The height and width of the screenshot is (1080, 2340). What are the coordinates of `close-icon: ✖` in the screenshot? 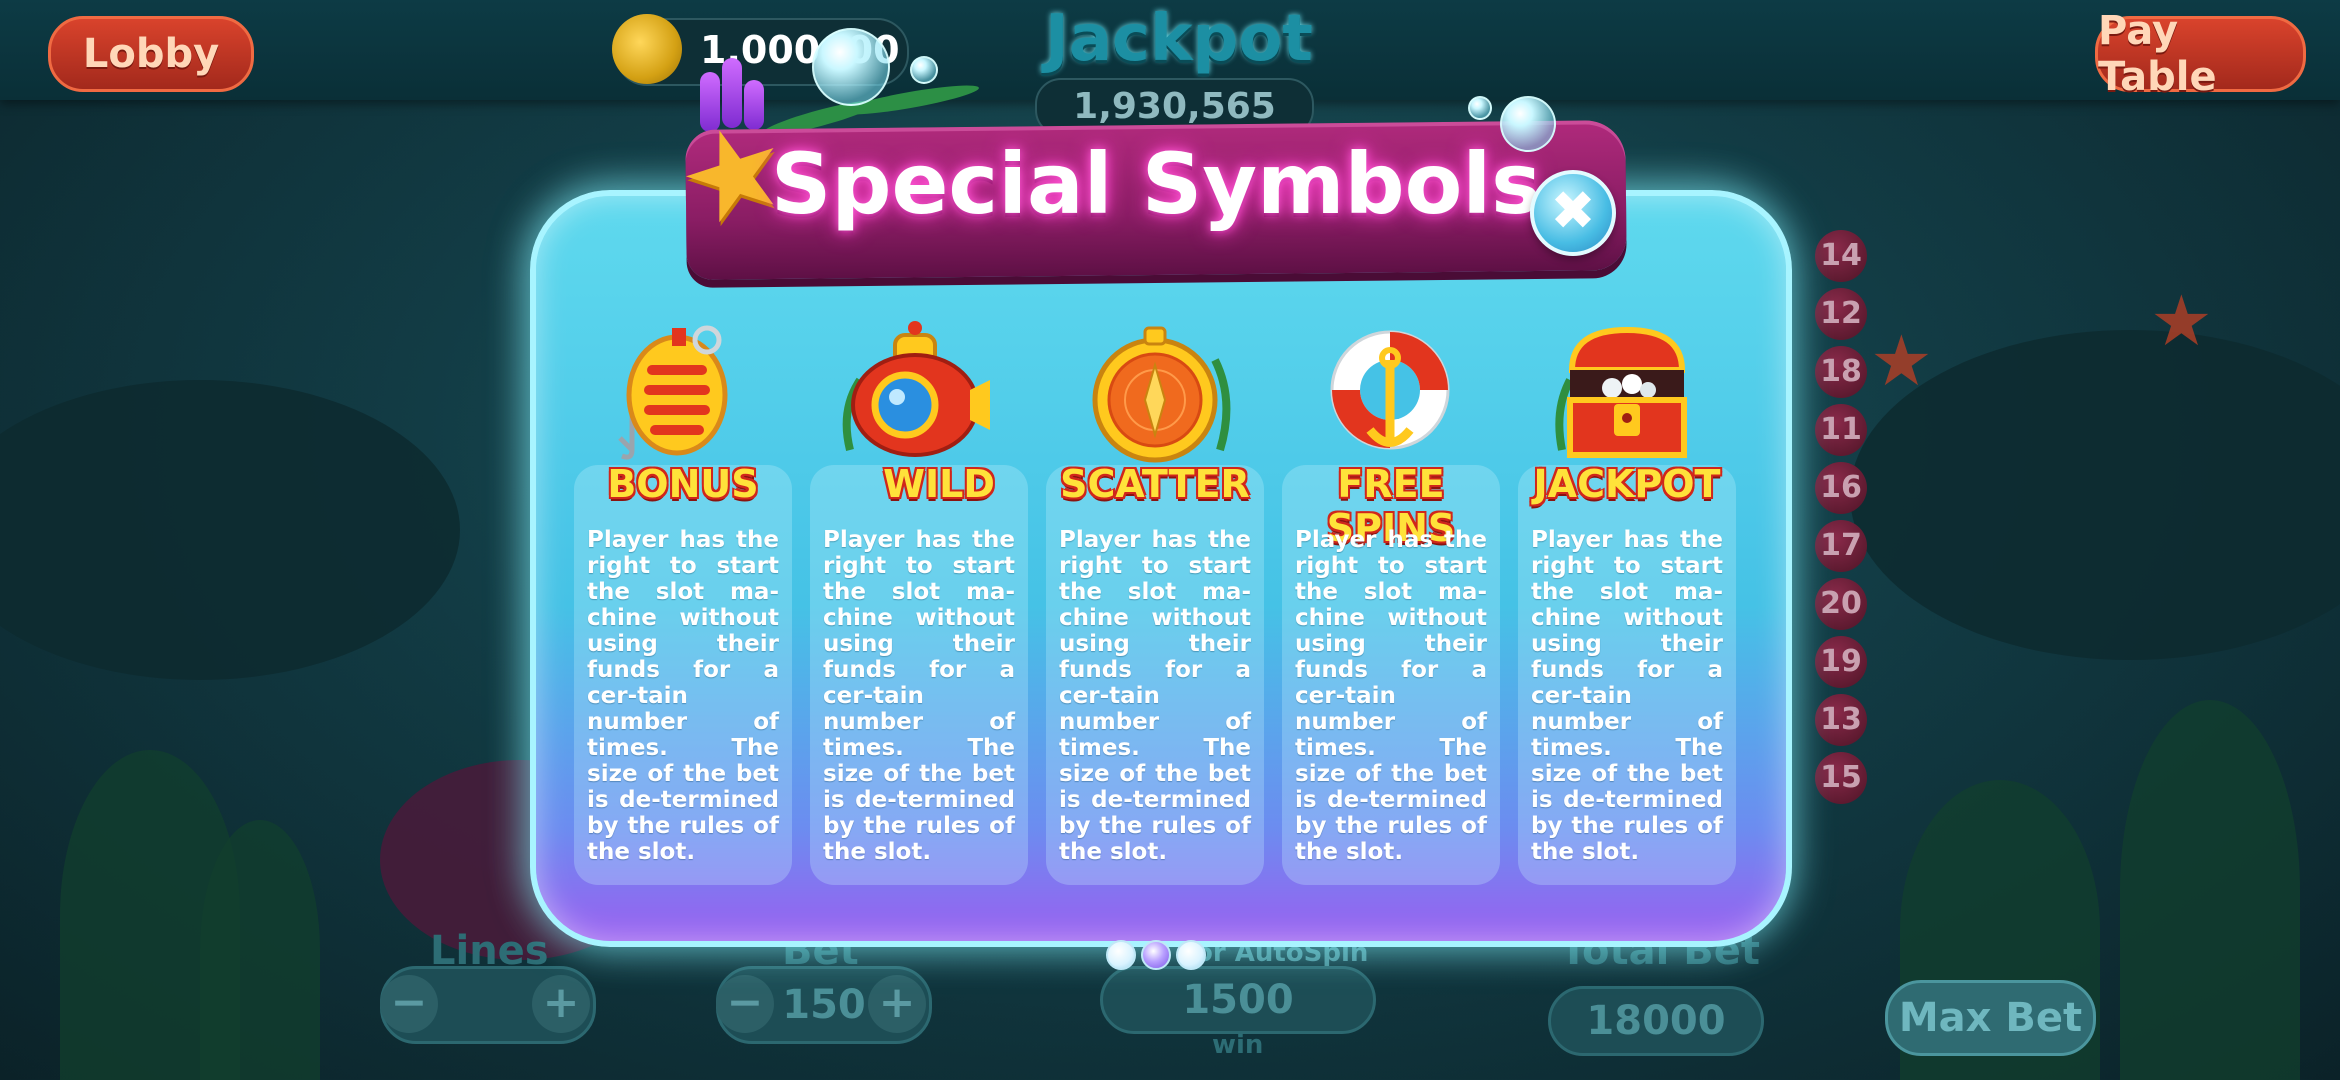 It's located at (1573, 210).